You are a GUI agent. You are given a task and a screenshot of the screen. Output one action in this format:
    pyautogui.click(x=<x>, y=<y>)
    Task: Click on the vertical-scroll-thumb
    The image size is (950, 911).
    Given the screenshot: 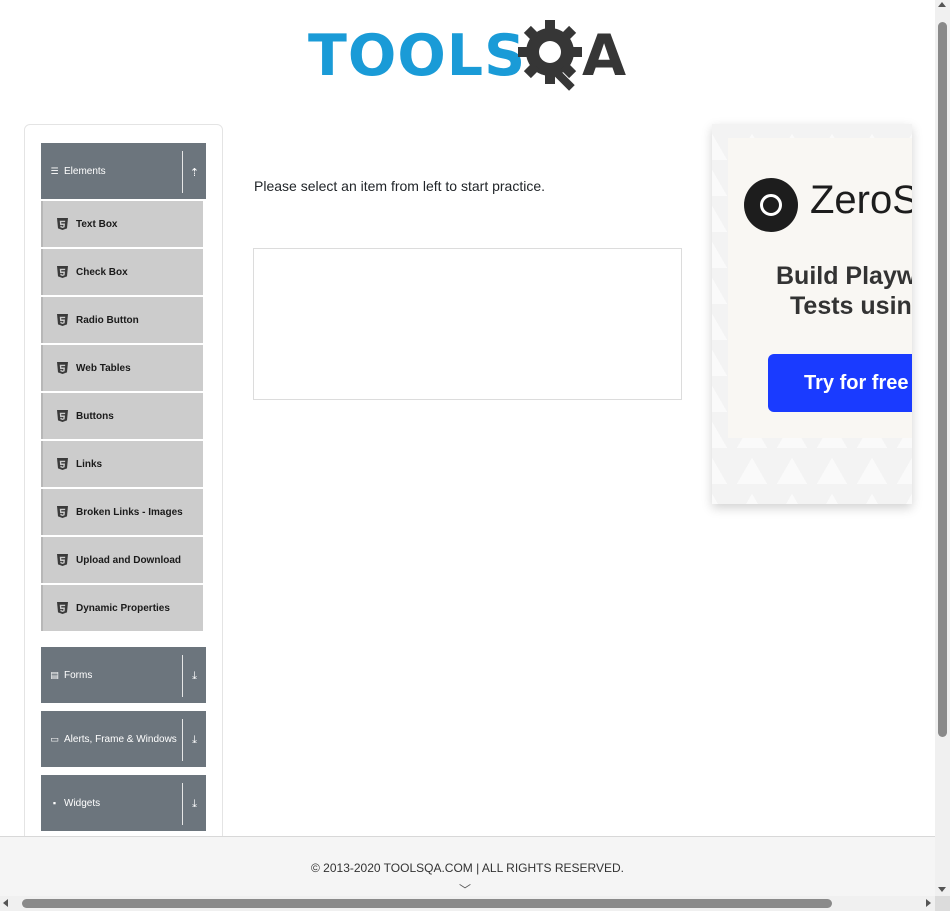 What is the action you would take?
    pyautogui.click(x=942, y=379)
    